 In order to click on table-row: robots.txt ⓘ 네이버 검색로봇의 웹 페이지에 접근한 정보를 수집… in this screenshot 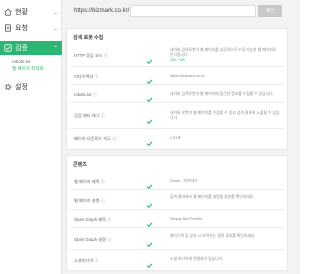, I will do `click(177, 94)`.